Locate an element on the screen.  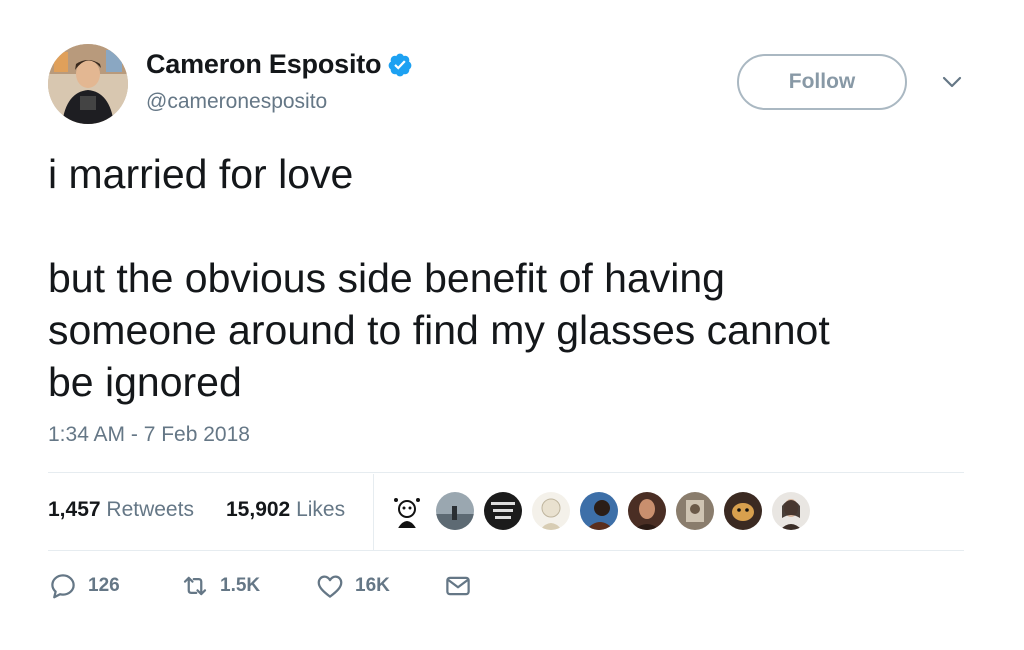
retweets-count: 1,457 is located at coordinates (74, 509).